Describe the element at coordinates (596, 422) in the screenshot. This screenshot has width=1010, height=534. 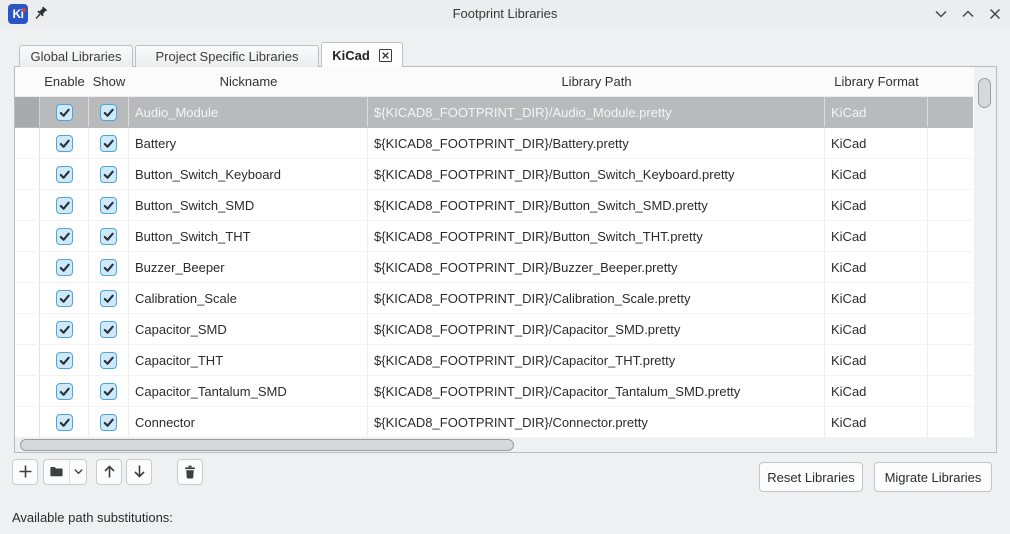
I see `library-path-cell: ${KICAD8_FOOTPRINT_DIR}/Connector.pretty` at that location.